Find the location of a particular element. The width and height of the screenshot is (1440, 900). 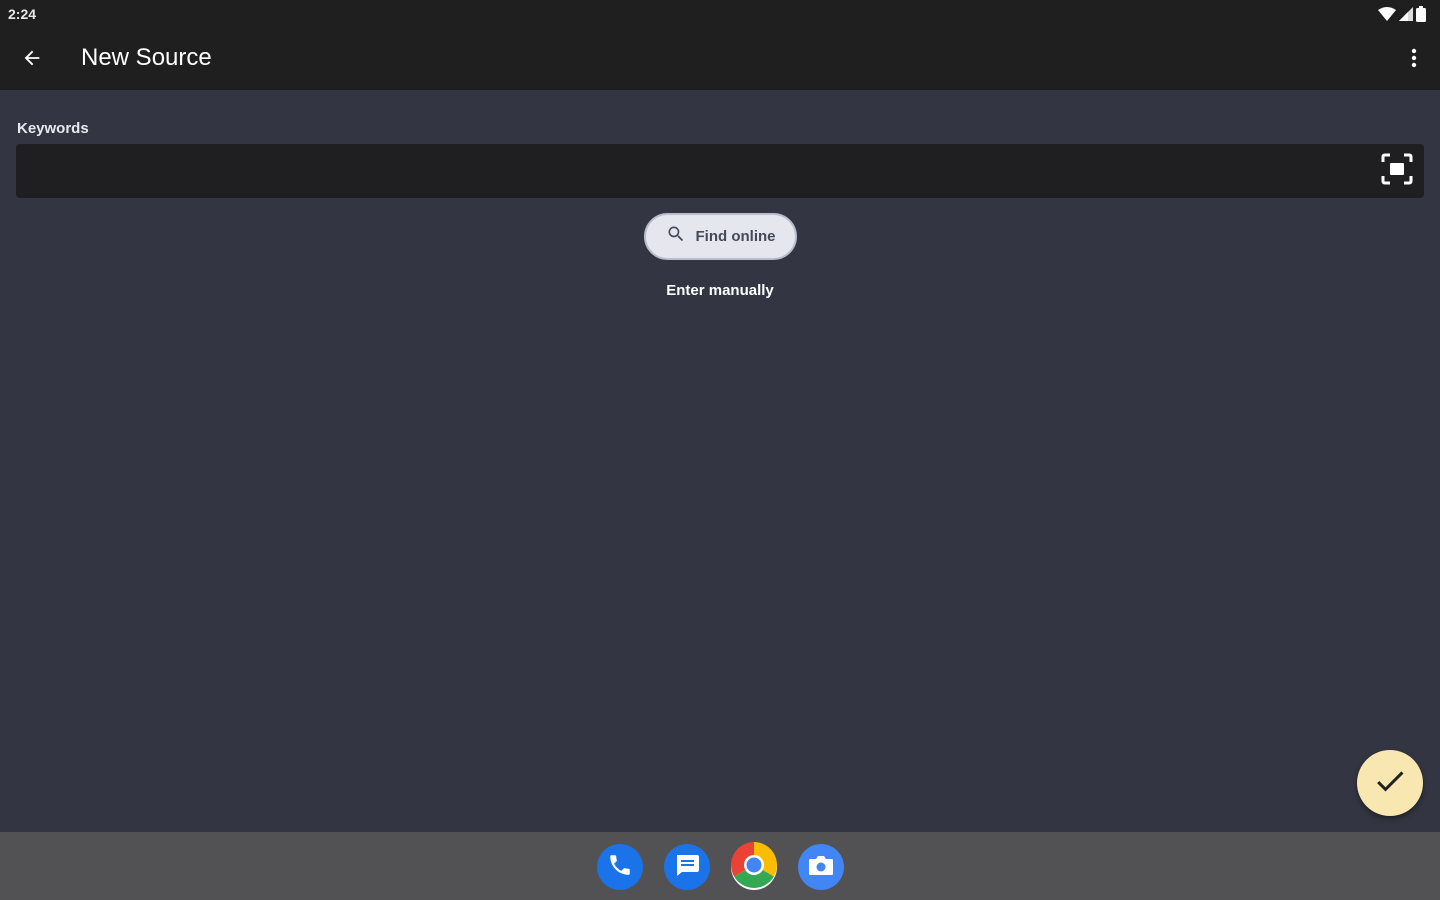

confirm-fab is located at coordinates (1390, 783).